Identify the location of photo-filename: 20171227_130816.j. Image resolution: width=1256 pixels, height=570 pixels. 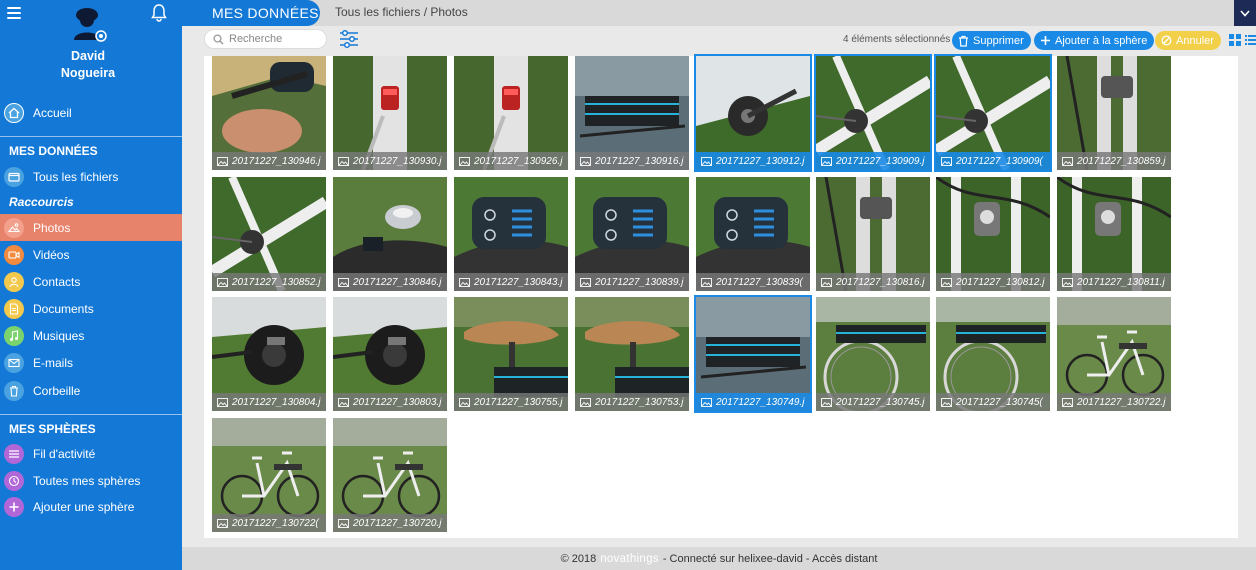
(880, 282).